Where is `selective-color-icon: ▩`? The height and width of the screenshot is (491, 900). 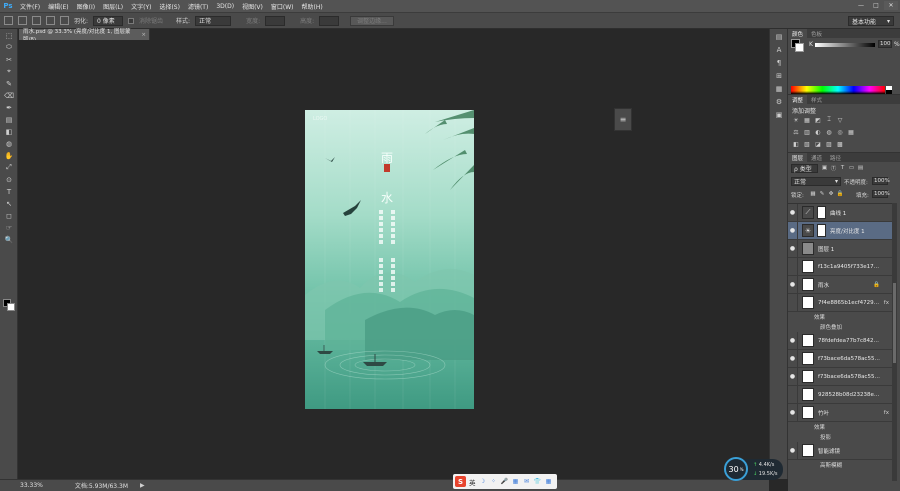
selective-color-icon: ▩ is located at coordinates (840, 144).